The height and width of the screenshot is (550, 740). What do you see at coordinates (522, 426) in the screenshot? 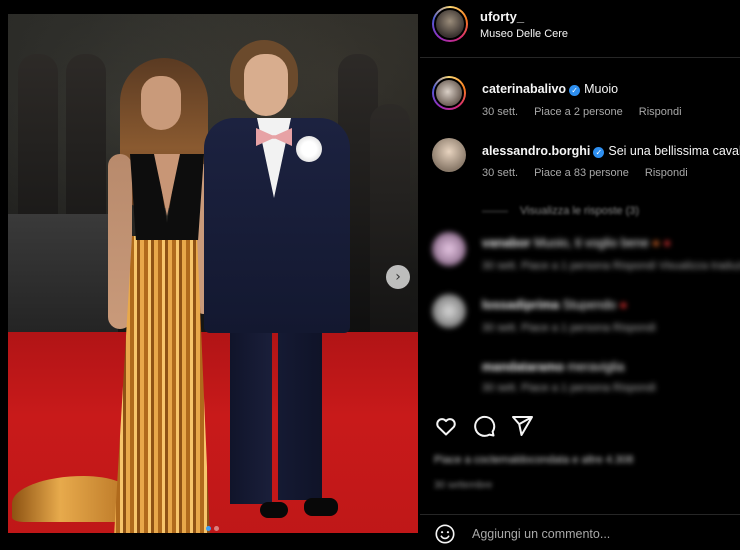
I see `paper-plane-icon` at bounding box center [522, 426].